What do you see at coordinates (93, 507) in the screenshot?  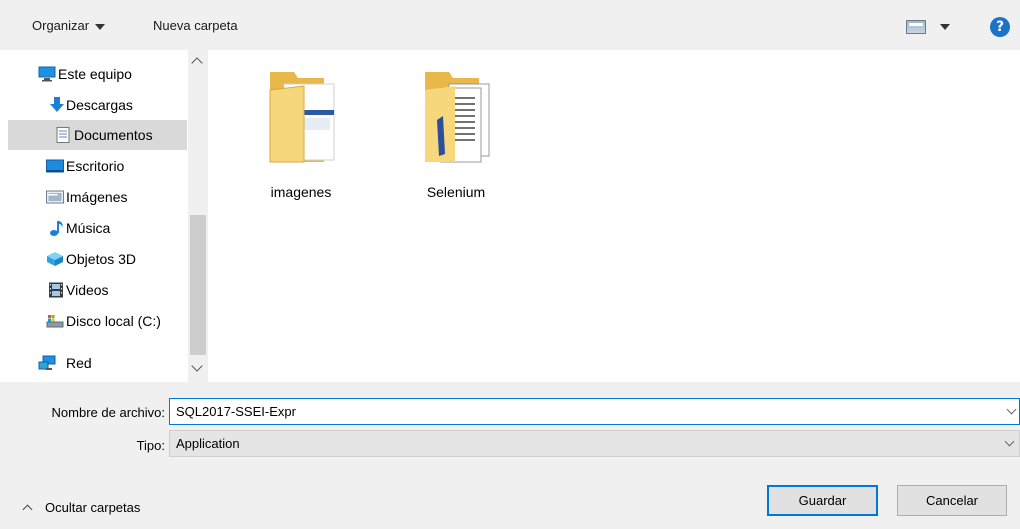 I see `hide-folders-label: Ocultar carpetas` at bounding box center [93, 507].